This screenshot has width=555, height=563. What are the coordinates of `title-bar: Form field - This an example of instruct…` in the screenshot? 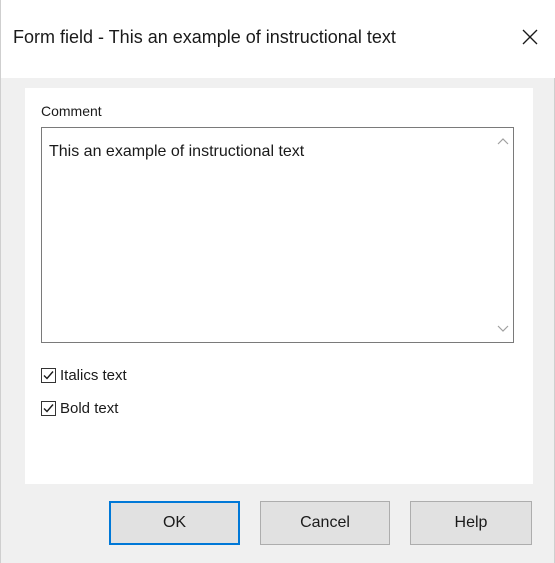 It's located at (278, 39).